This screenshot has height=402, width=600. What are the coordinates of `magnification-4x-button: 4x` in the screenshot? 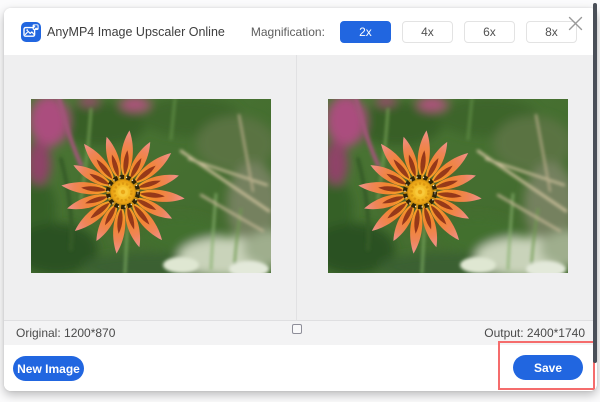 It's located at (427, 31).